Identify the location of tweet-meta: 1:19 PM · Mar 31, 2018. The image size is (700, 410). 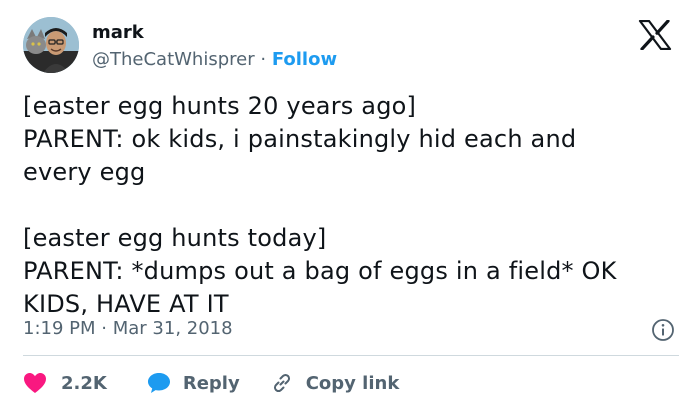
(128, 329).